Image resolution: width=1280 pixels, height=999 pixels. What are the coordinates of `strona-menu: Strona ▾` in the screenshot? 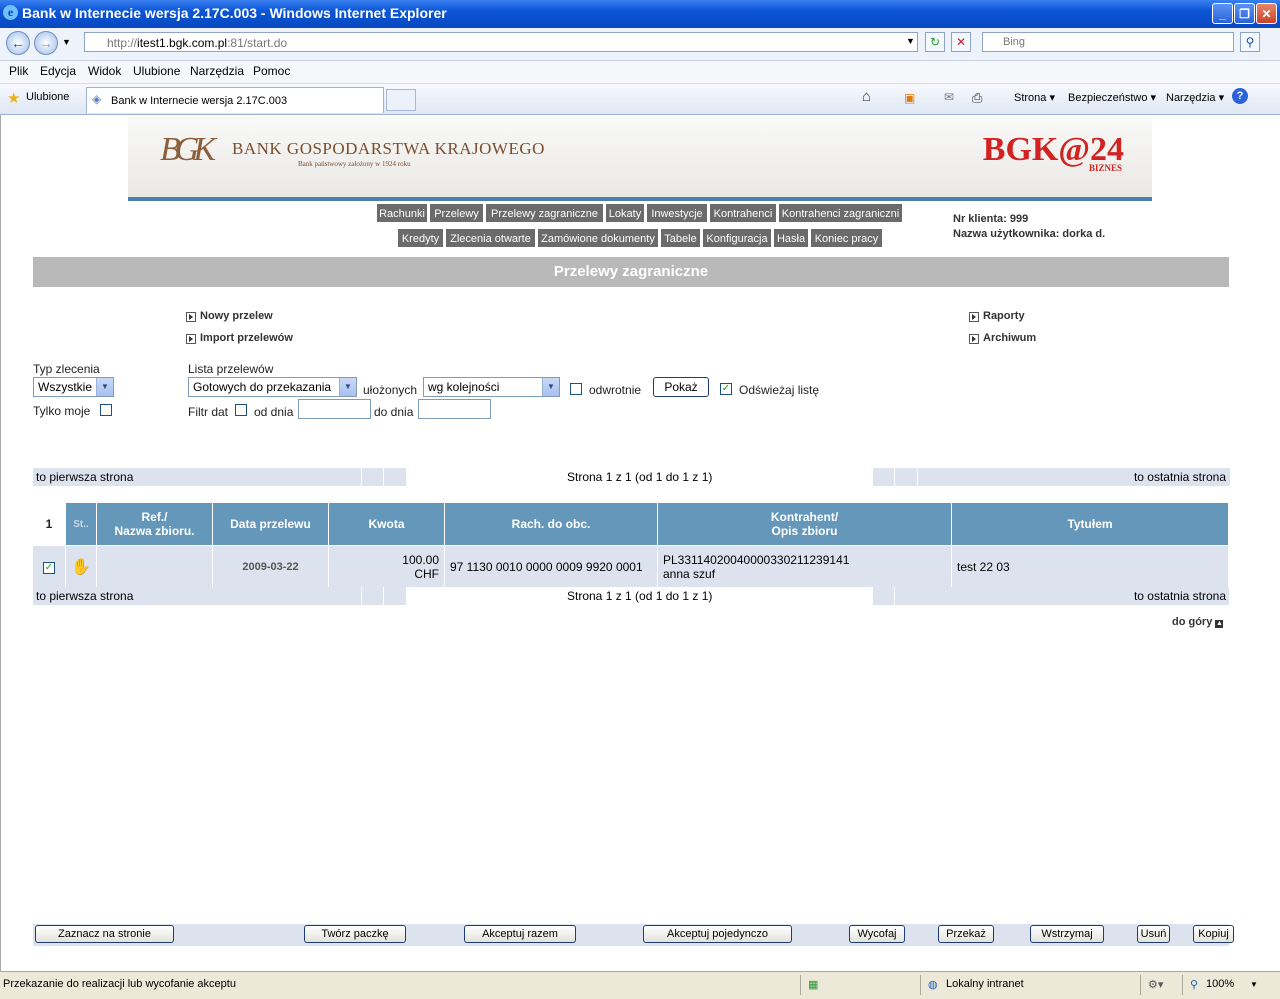 It's located at (1034, 97).